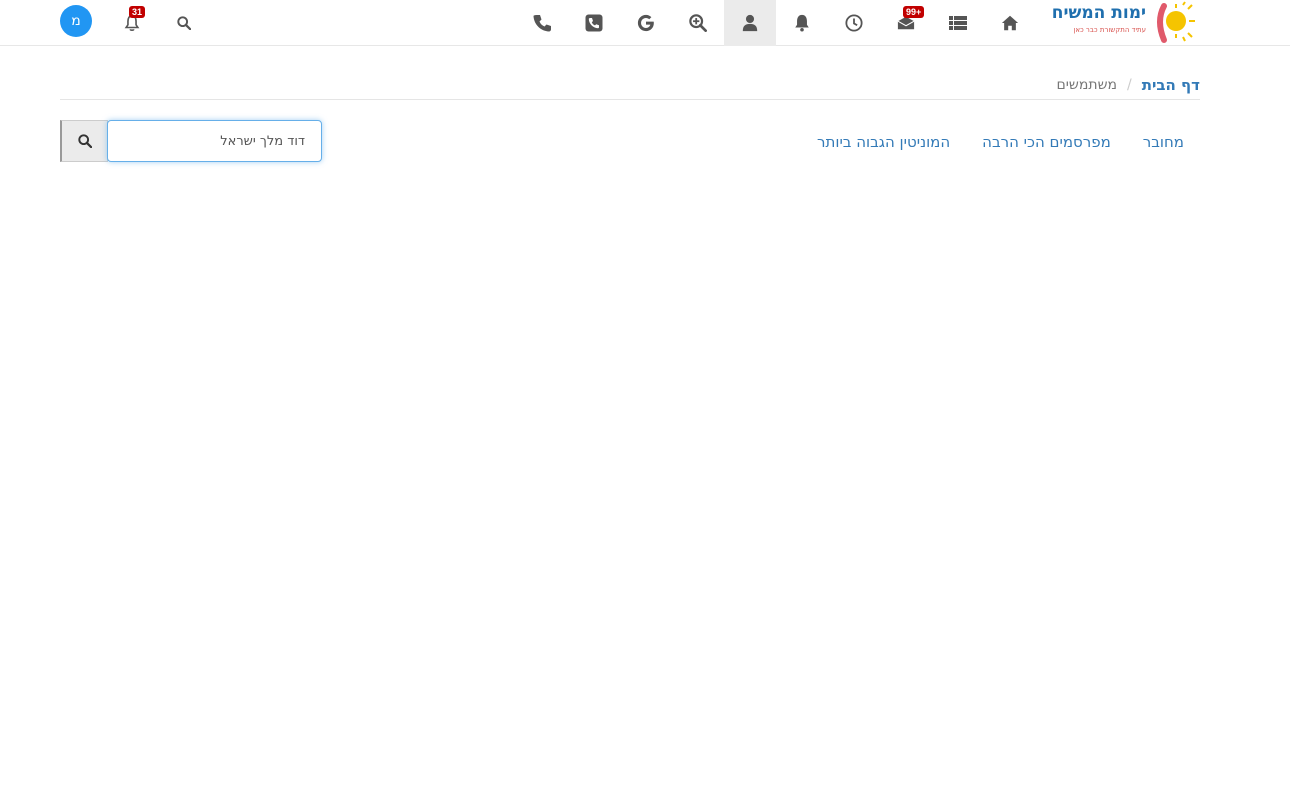 This screenshot has height=792, width=1290. I want to click on nav-list, so click(958, 23).